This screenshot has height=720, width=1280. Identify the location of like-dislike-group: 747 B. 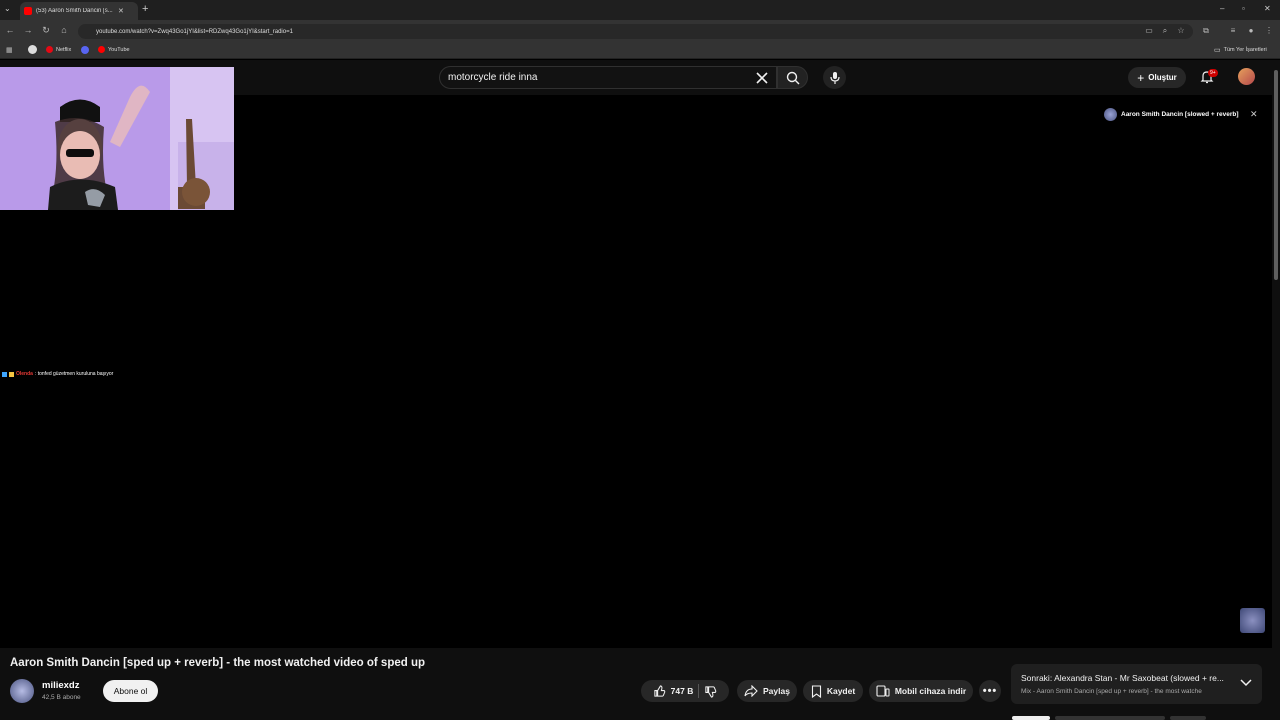
(685, 691).